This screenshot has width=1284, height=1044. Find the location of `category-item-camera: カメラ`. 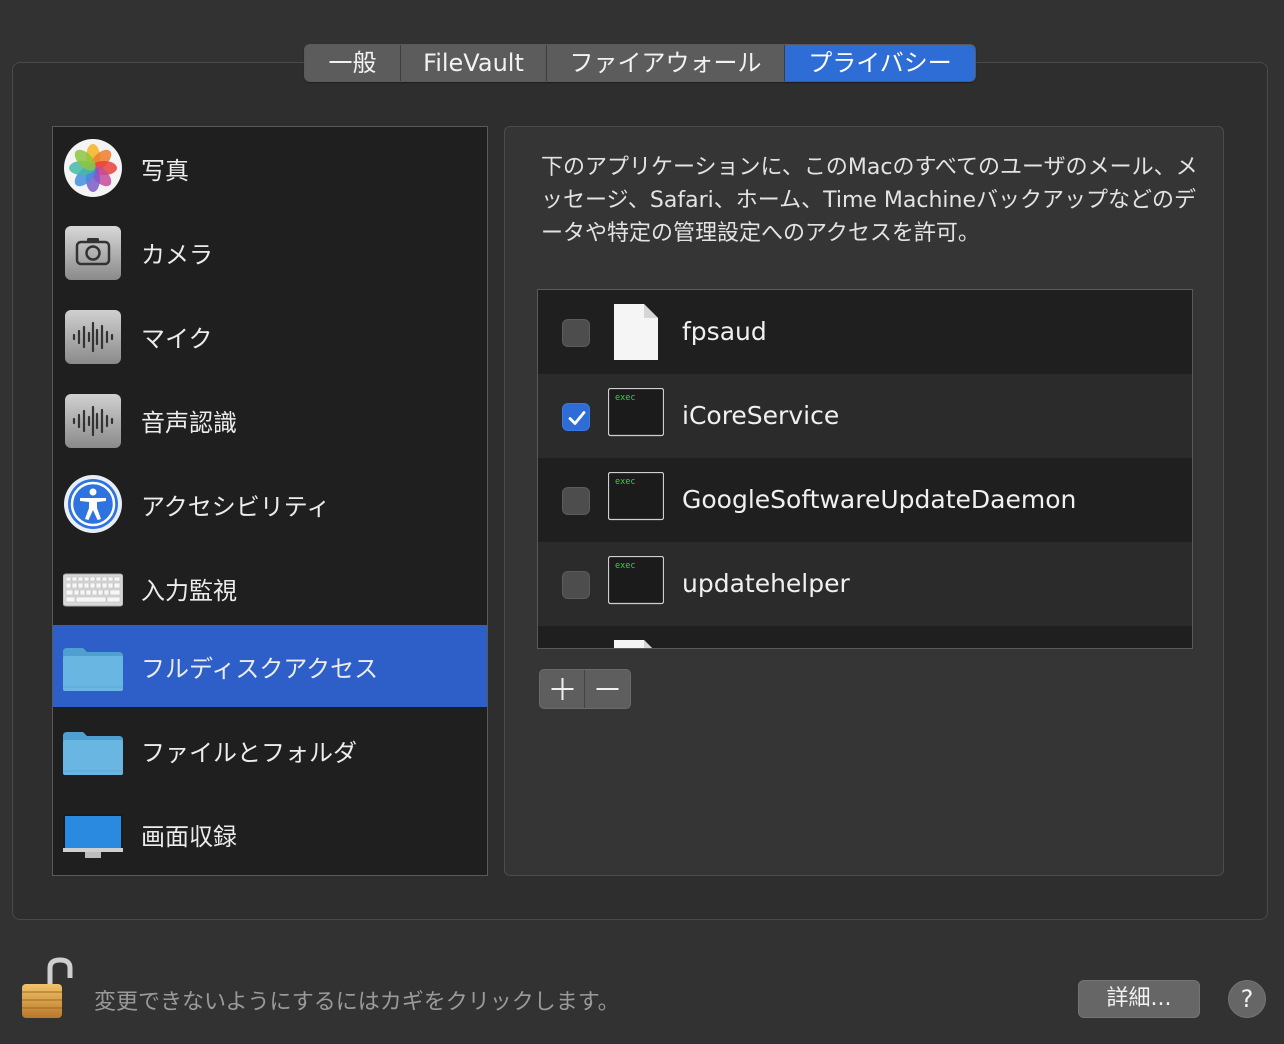

category-item-camera: カメラ is located at coordinates (270, 252).